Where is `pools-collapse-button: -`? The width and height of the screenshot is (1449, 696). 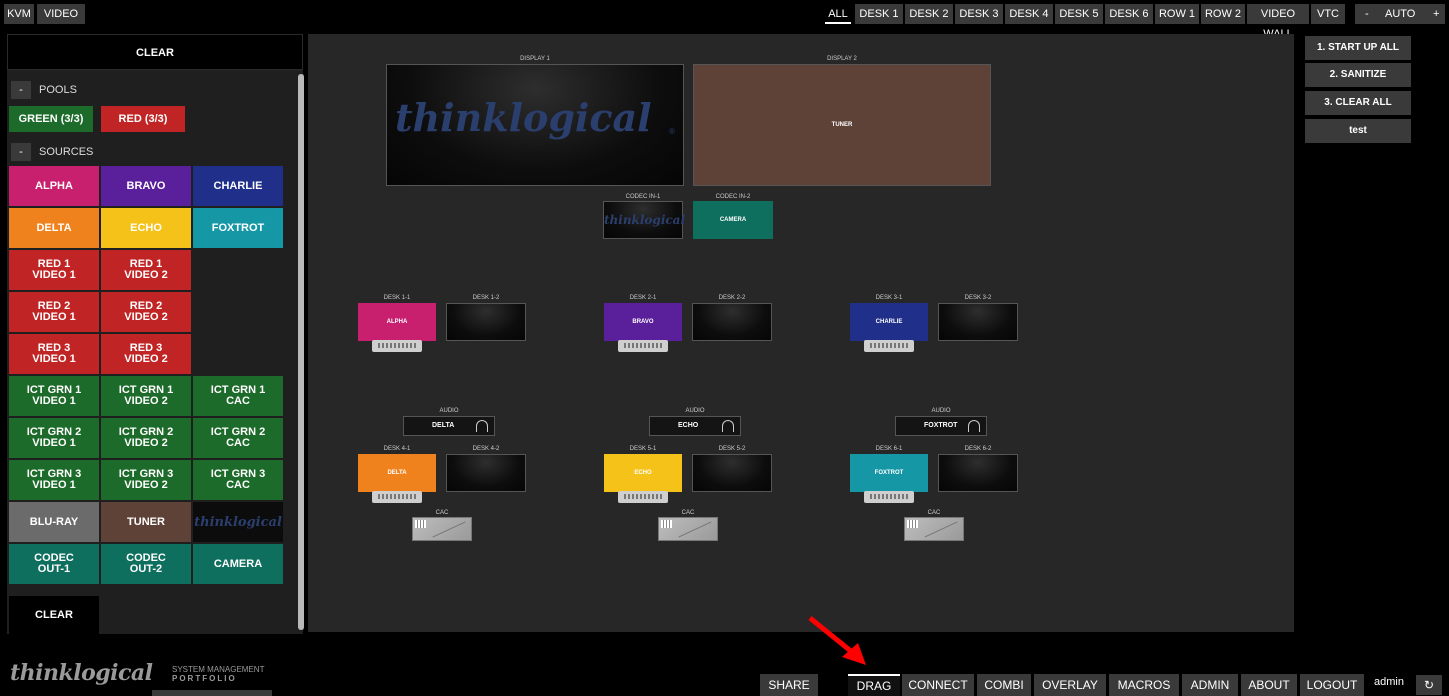
pools-collapse-button: - is located at coordinates (21, 90).